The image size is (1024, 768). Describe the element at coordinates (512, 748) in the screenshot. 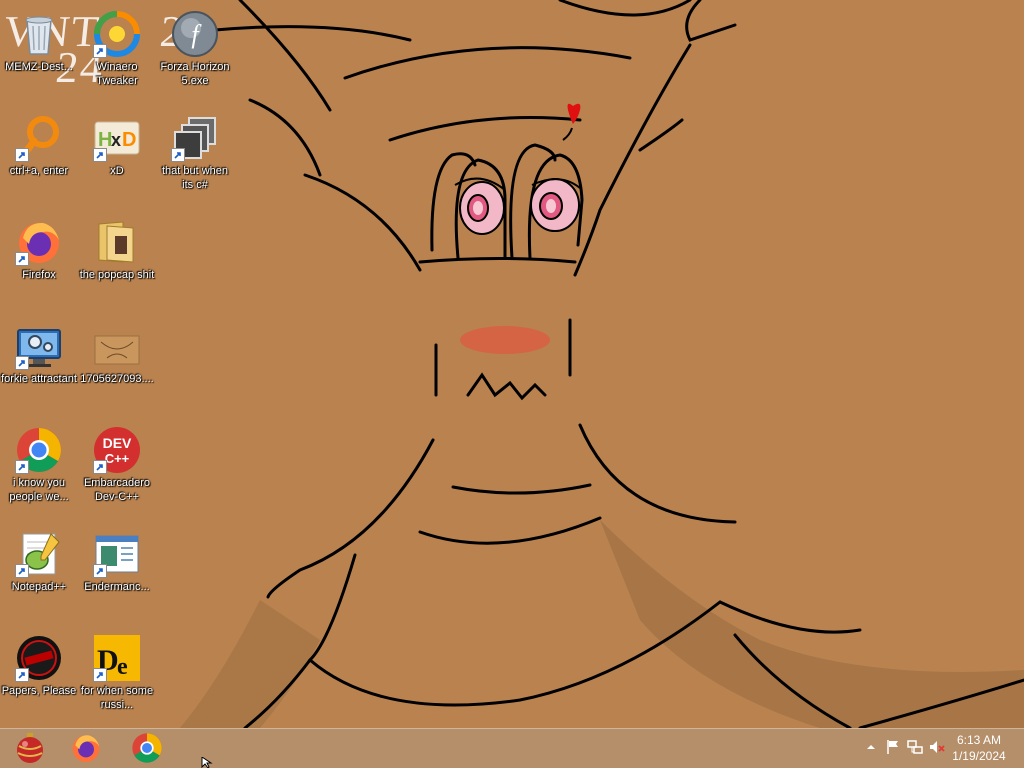

I see `taskbar: 6:13 AM 1/19/2024` at that location.